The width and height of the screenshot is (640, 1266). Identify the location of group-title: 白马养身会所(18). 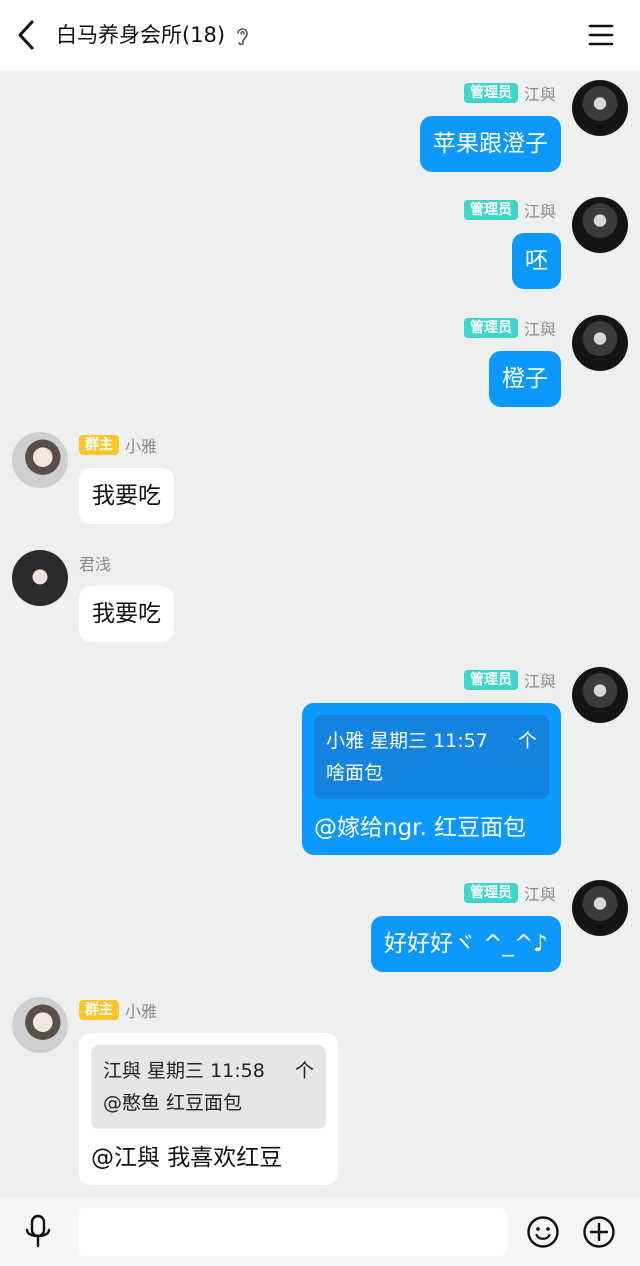
(141, 35).